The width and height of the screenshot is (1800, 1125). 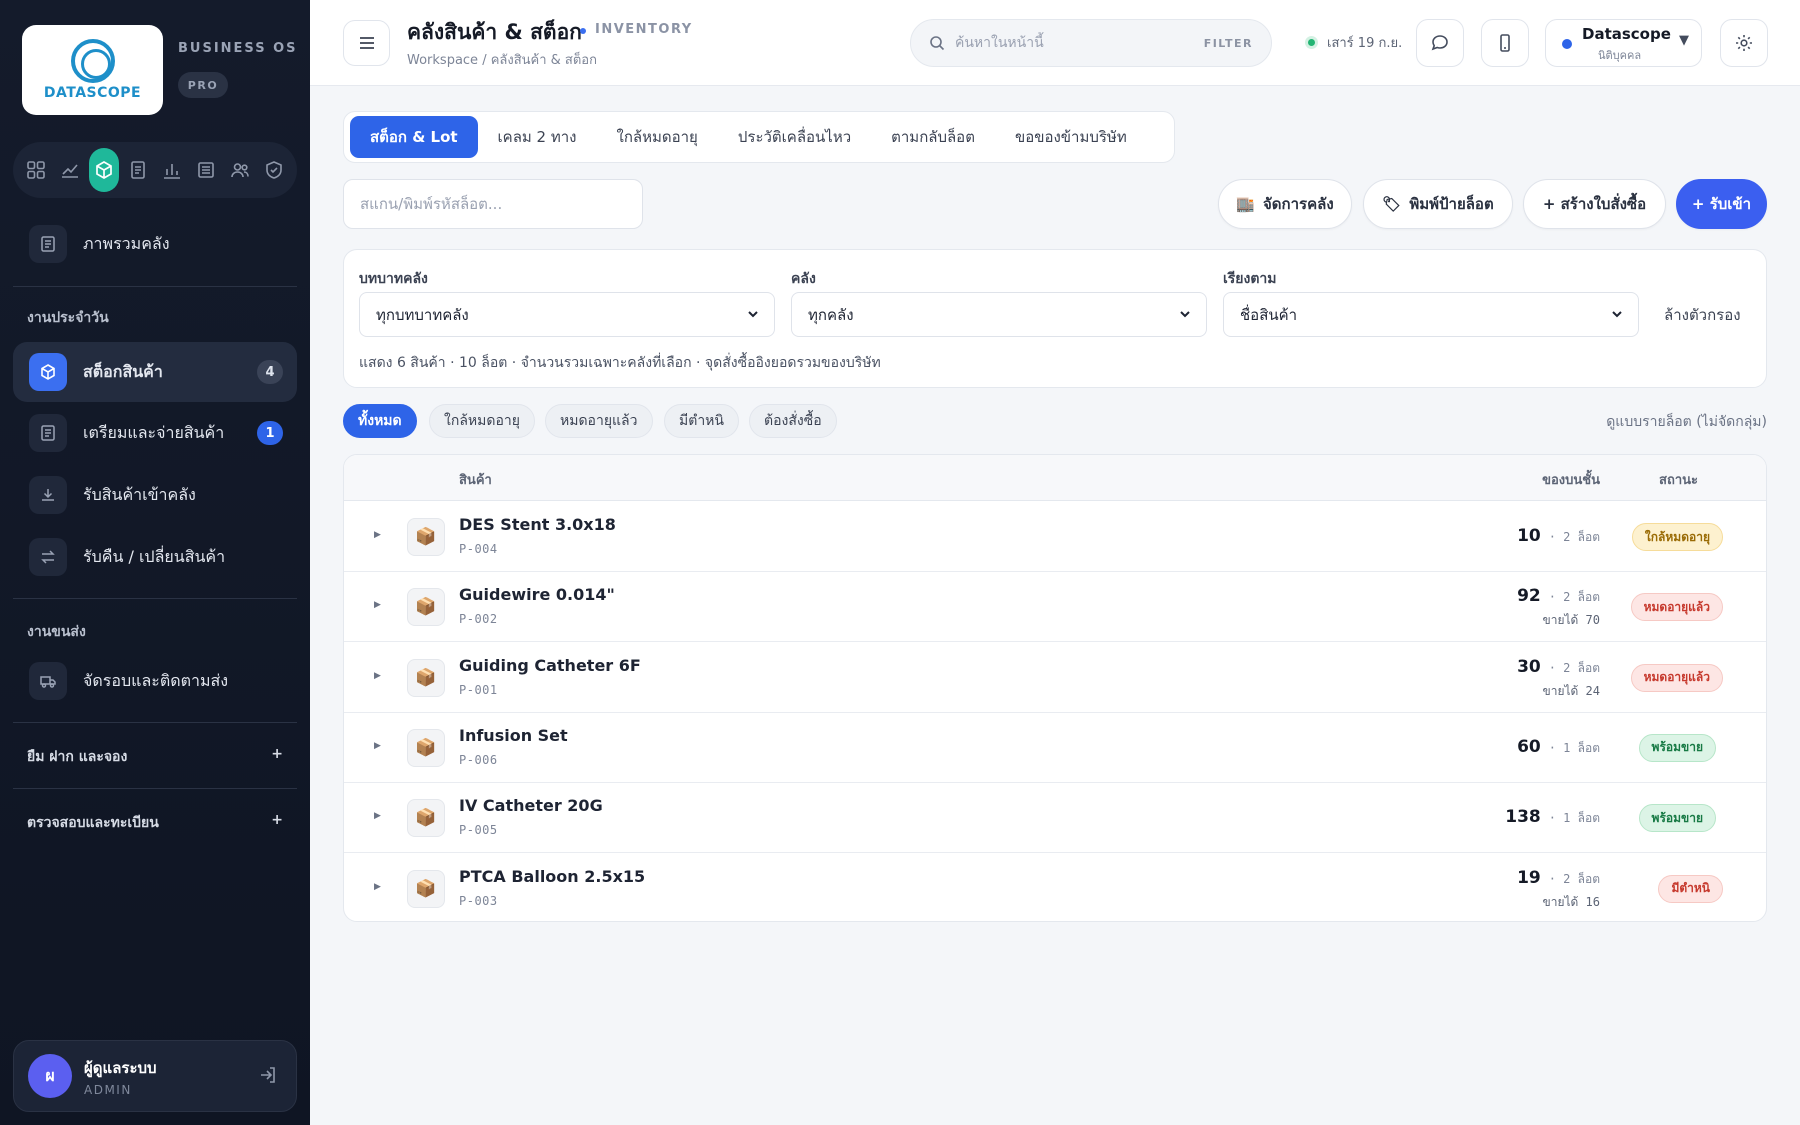 I want to click on section-daily: งานประจำวัน, so click(x=68, y=318).